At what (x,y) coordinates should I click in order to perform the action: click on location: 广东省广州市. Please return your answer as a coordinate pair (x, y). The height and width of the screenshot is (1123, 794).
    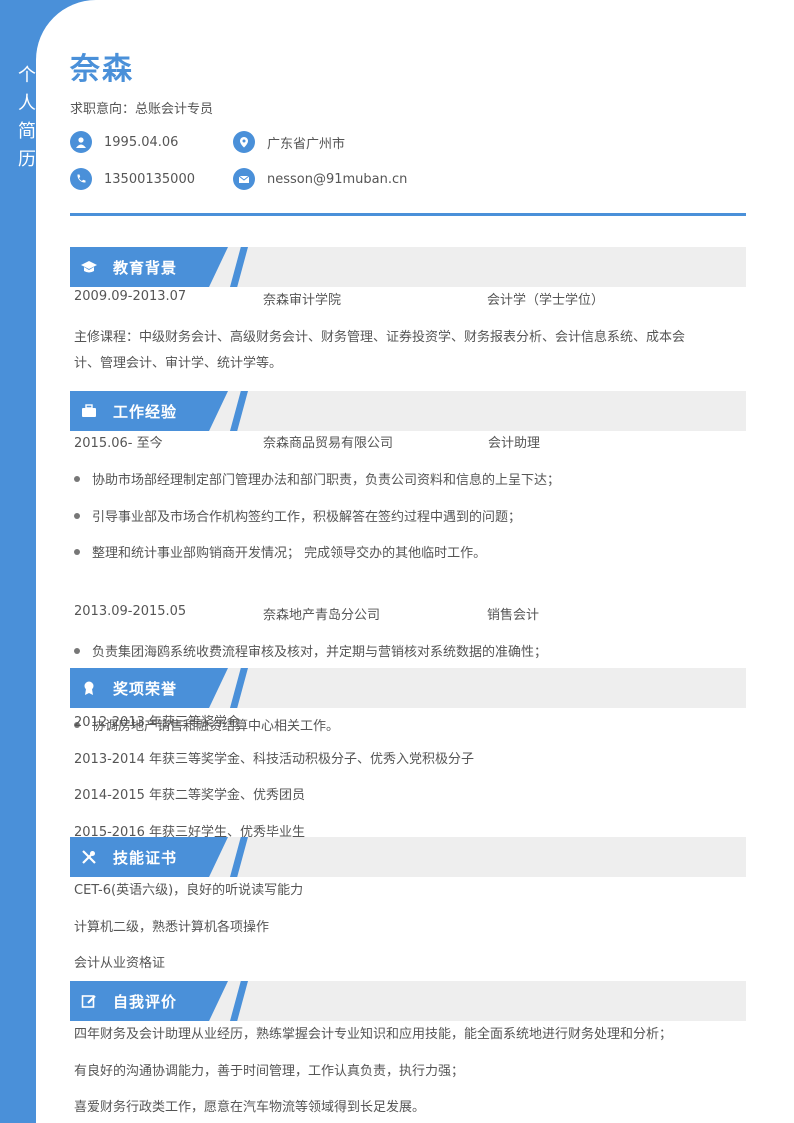
    Looking at the image, I should click on (306, 144).